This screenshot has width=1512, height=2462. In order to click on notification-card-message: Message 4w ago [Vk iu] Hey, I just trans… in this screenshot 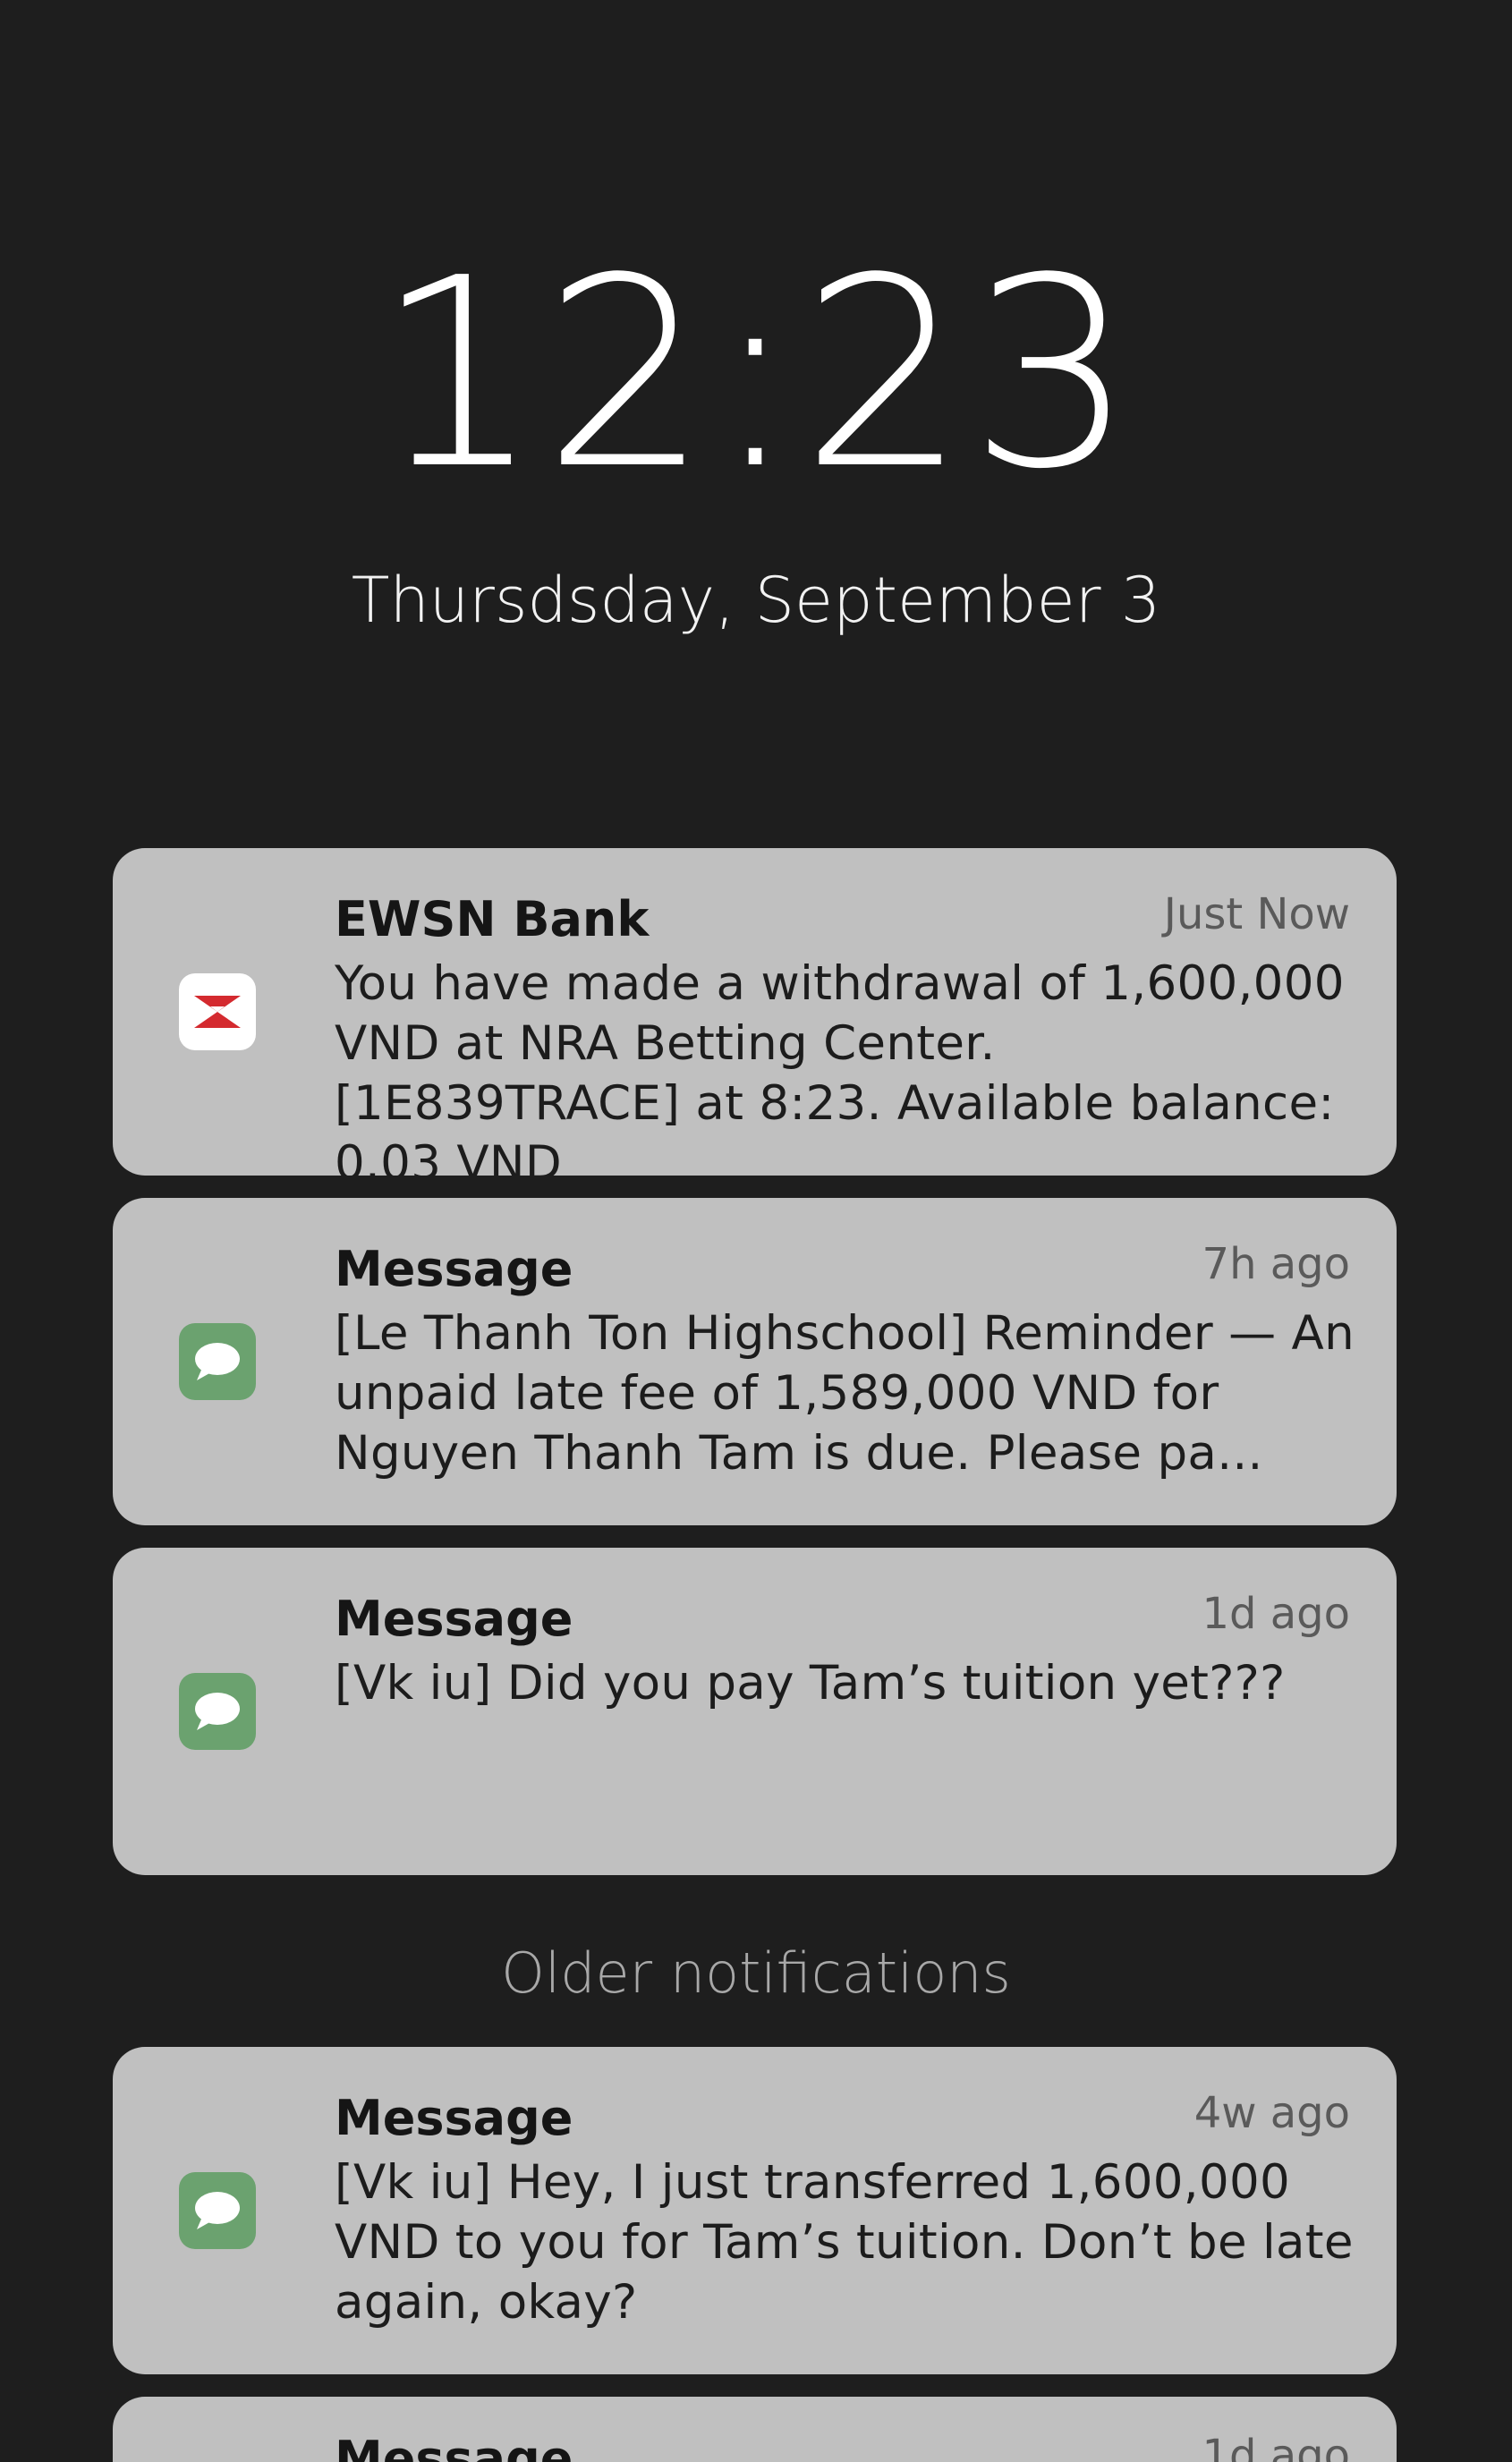, I will do `click(755, 2210)`.